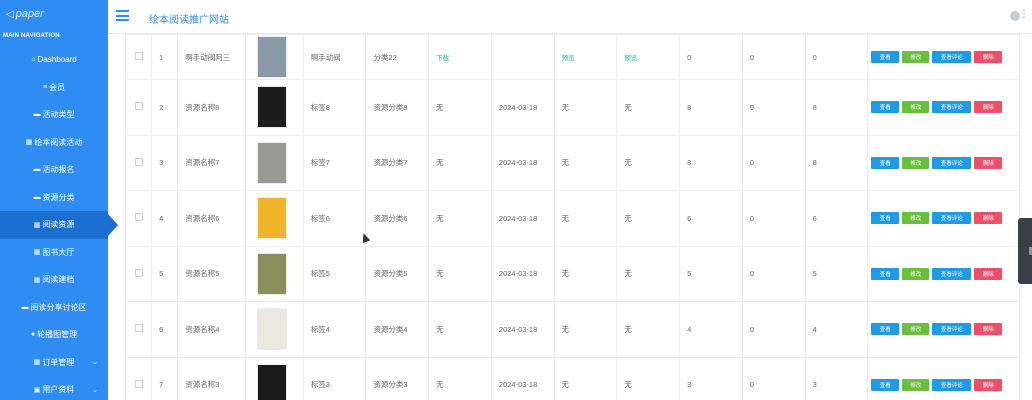 The width and height of the screenshot is (1032, 400). What do you see at coordinates (814, 218) in the screenshot?
I see `count-3: 6` at bounding box center [814, 218].